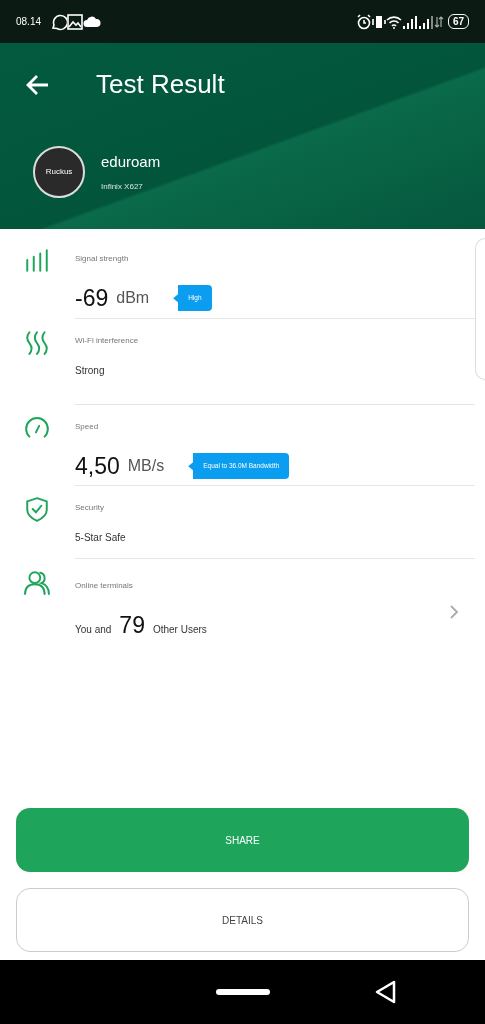  What do you see at coordinates (131, 161) in the screenshot?
I see `network-name: eduroam` at bounding box center [131, 161].